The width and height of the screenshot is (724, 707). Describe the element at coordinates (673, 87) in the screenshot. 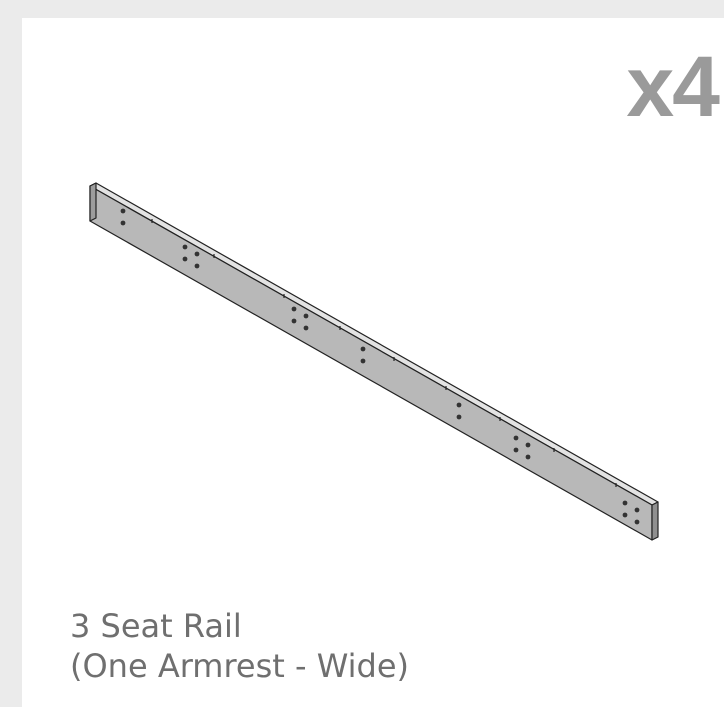

I see `quantity-label: x4` at that location.